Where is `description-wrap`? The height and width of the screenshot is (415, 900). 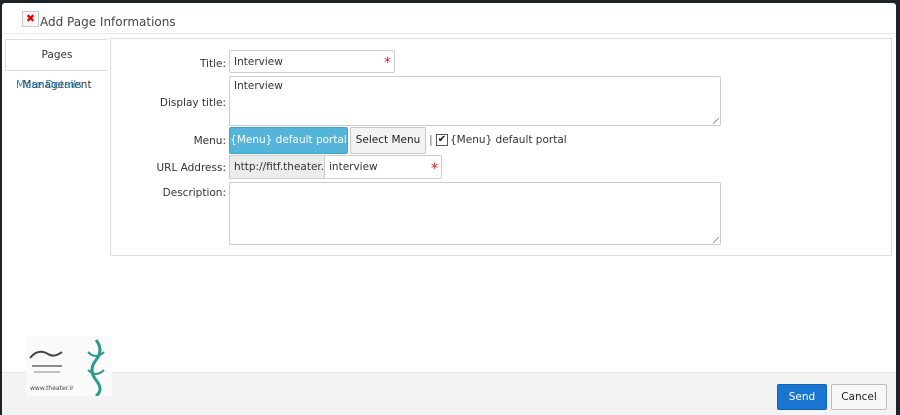
description-wrap is located at coordinates (475, 213).